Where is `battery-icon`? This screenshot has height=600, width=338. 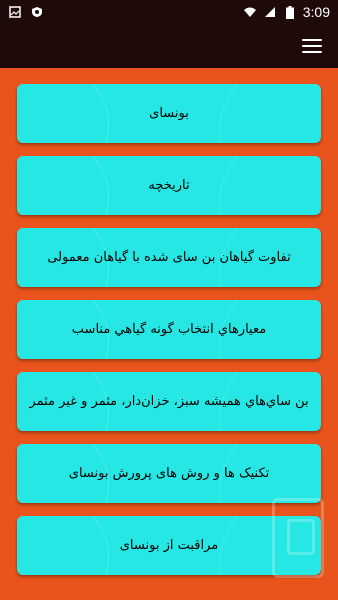 battery-icon is located at coordinates (290, 12).